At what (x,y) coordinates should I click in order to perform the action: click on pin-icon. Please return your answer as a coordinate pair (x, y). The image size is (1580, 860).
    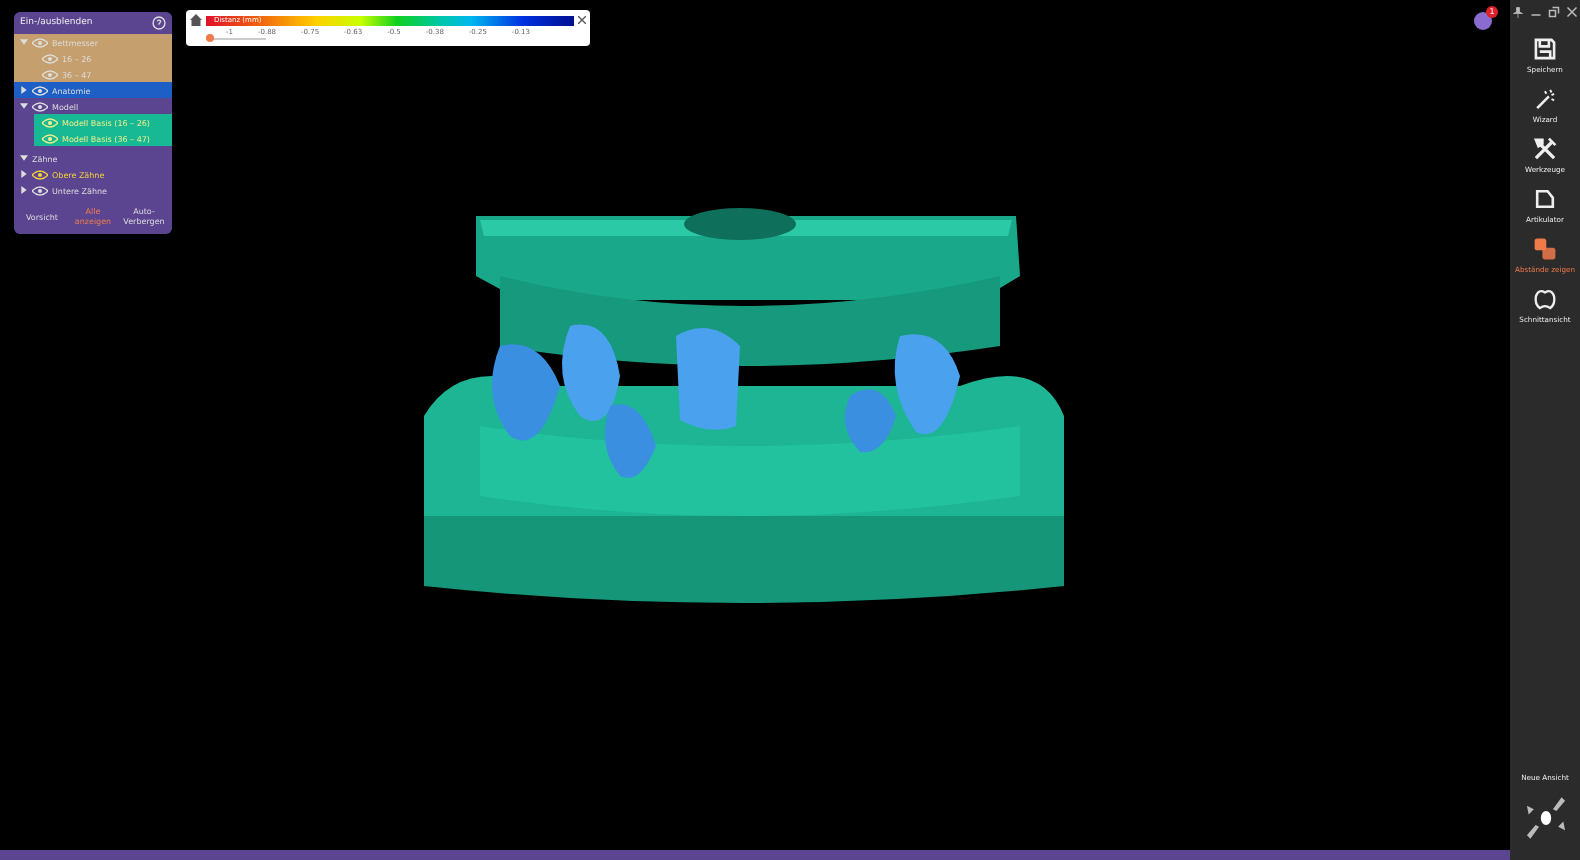
    Looking at the image, I should click on (1518, 12).